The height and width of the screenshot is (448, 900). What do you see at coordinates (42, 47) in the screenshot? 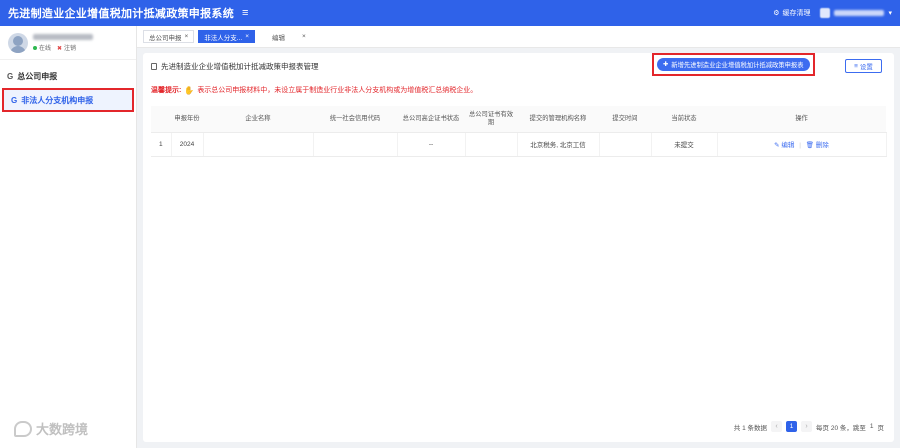
I see `online-status: 在线` at bounding box center [42, 47].